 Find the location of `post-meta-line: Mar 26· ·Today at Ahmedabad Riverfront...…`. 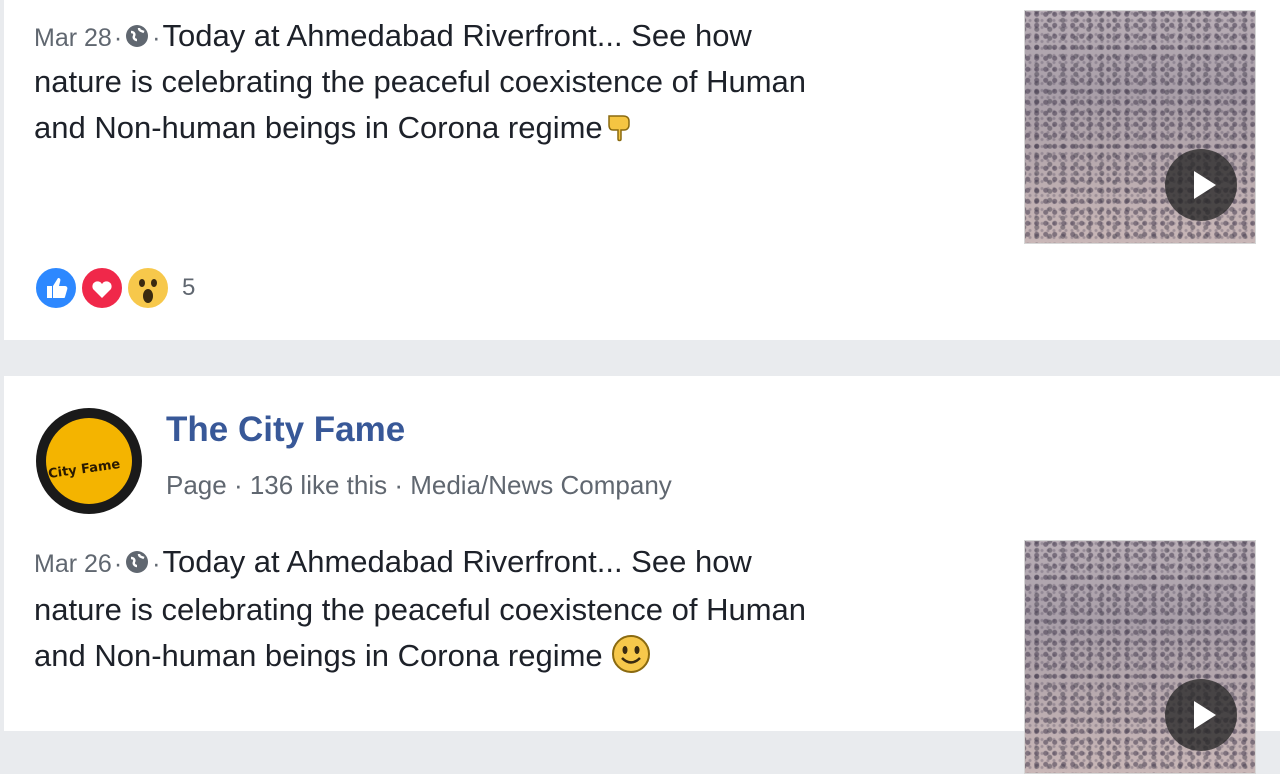

post-meta-line: Mar 26· ·Today at Ahmedabad Riverfront...… is located at coordinates (393, 561).